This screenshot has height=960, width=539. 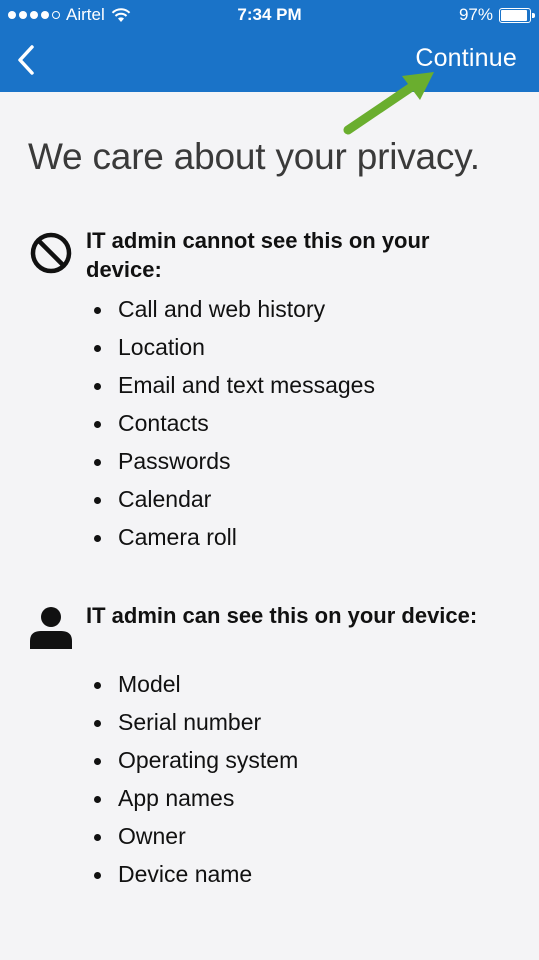 What do you see at coordinates (196, 878) in the screenshot?
I see `list-item: Device name` at bounding box center [196, 878].